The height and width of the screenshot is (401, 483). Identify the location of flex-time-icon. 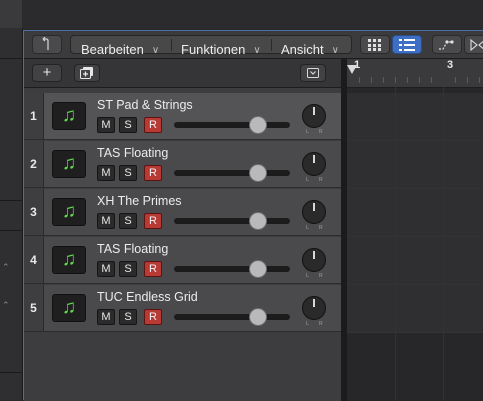
(476, 45).